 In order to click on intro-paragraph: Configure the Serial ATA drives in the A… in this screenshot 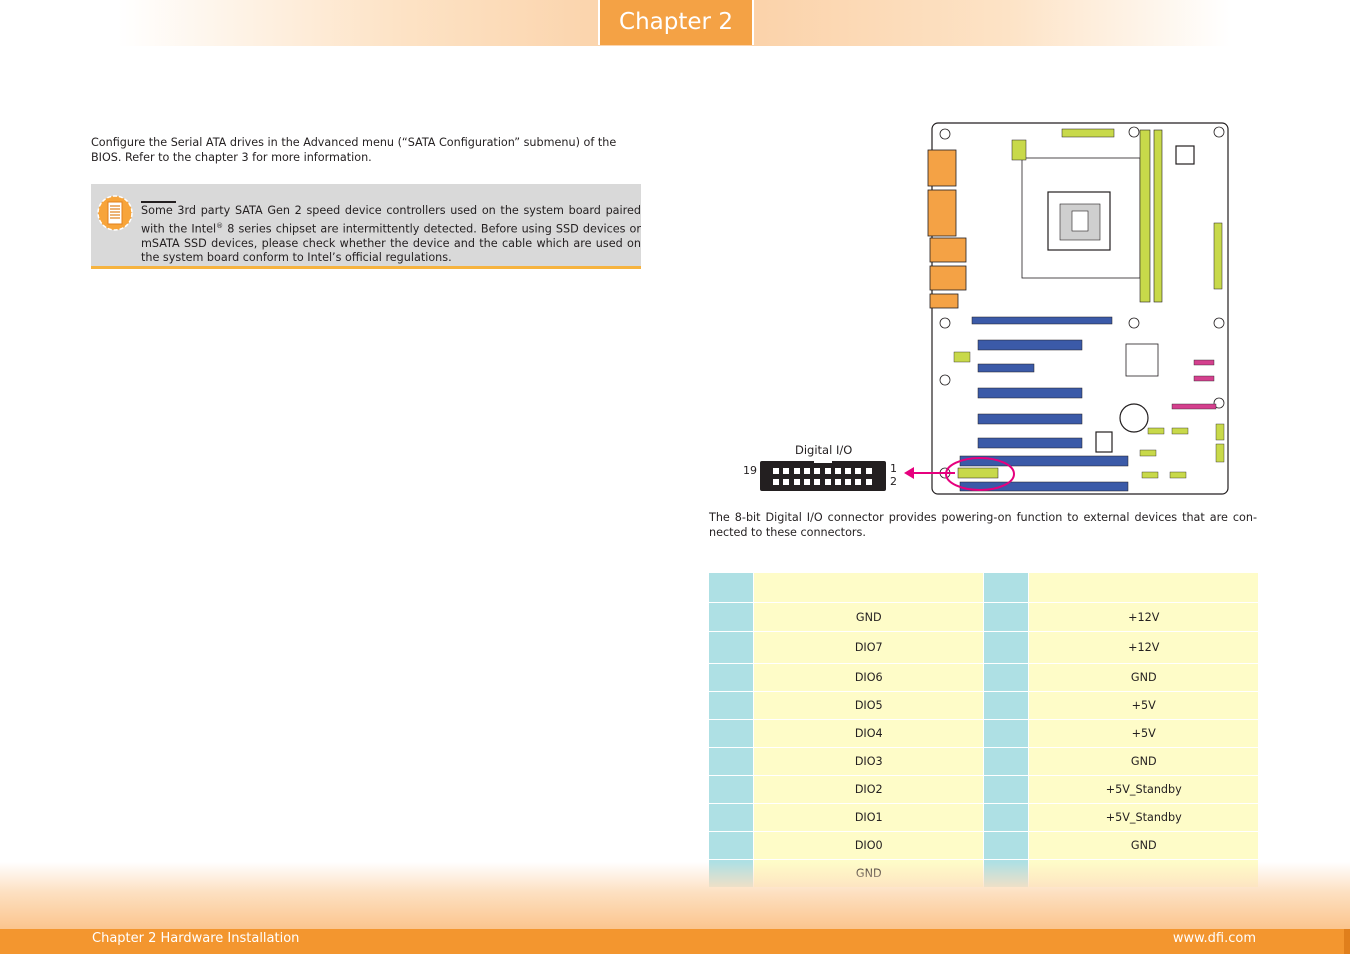, I will do `click(354, 150)`.